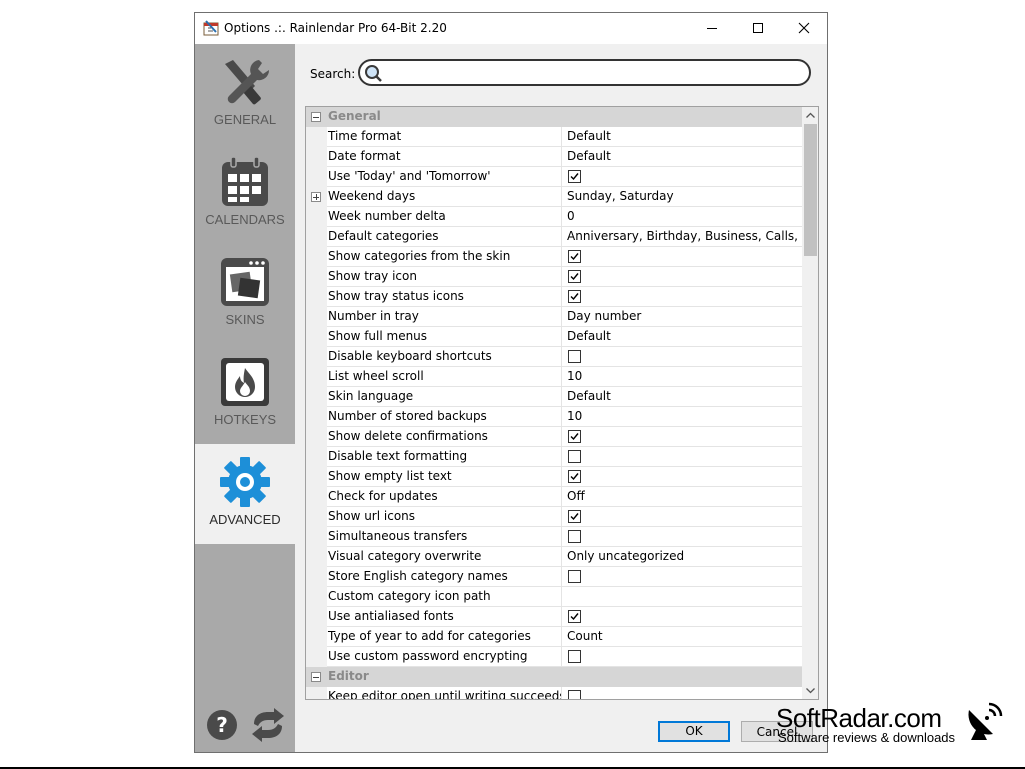 The width and height of the screenshot is (1025, 769). Describe the element at coordinates (245, 94) in the screenshot. I see `sidebar-item-general: GENERAL` at that location.